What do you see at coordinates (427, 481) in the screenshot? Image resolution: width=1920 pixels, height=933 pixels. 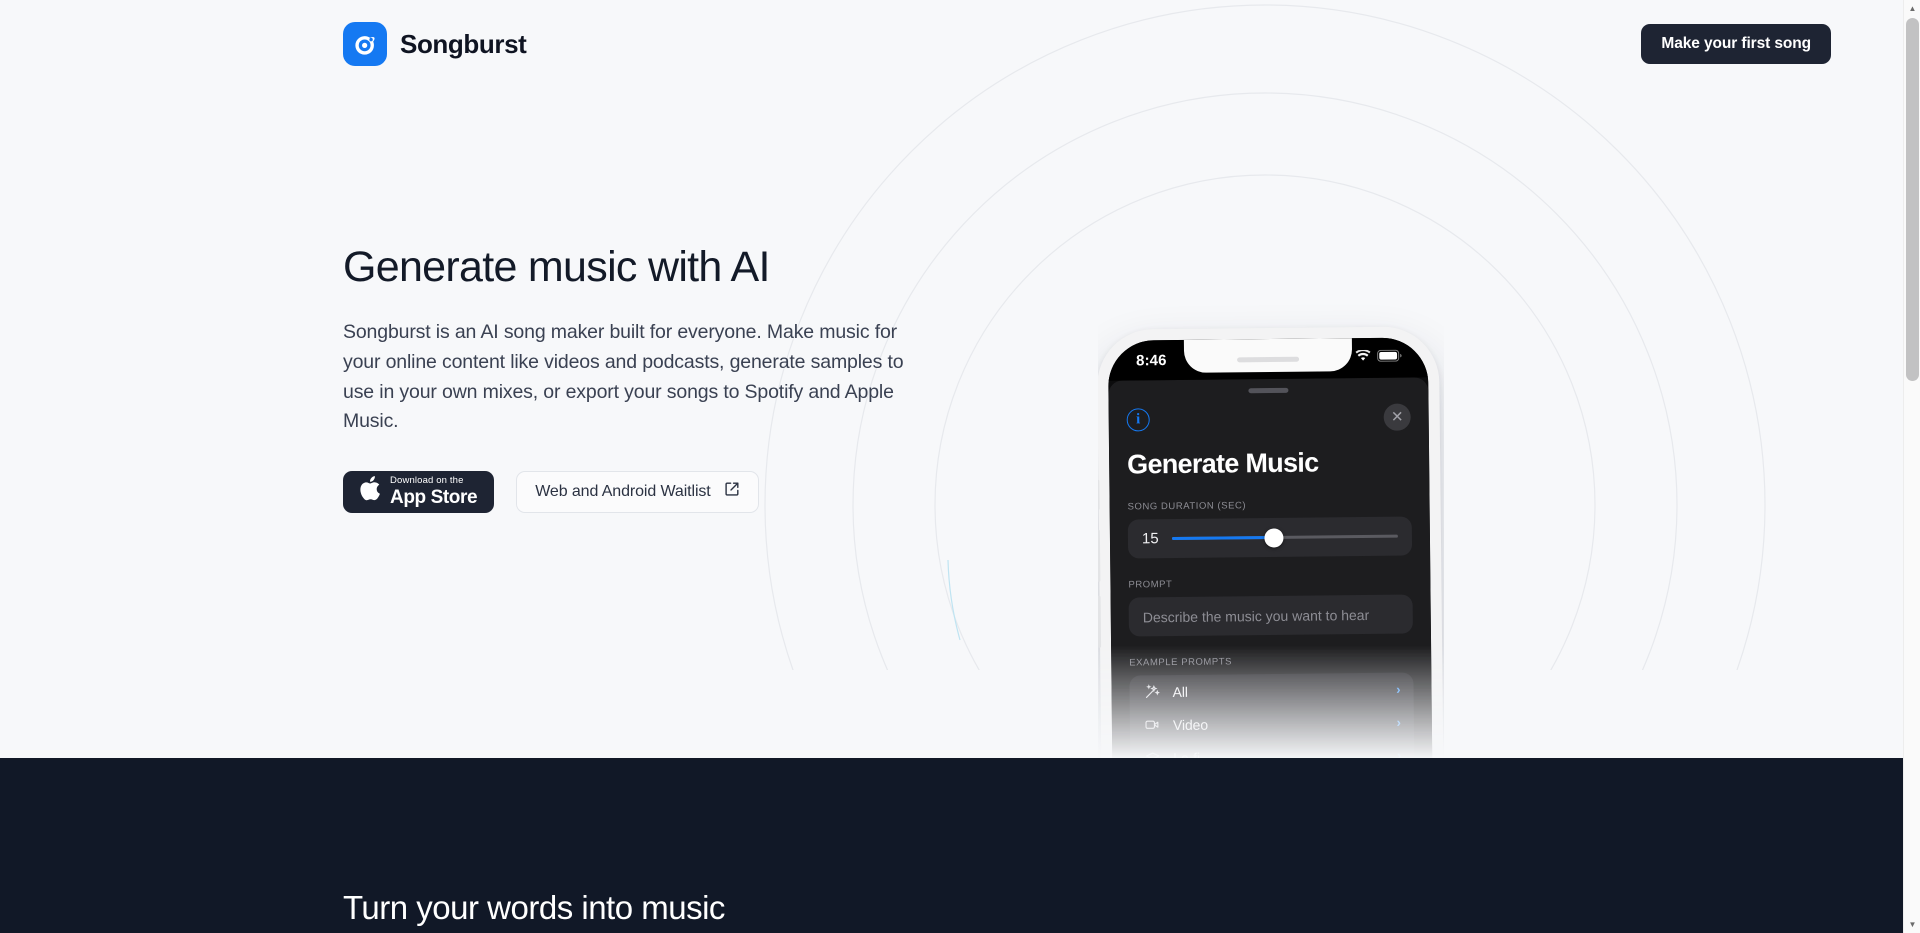 I see `app-store-small-label: Download on the` at bounding box center [427, 481].